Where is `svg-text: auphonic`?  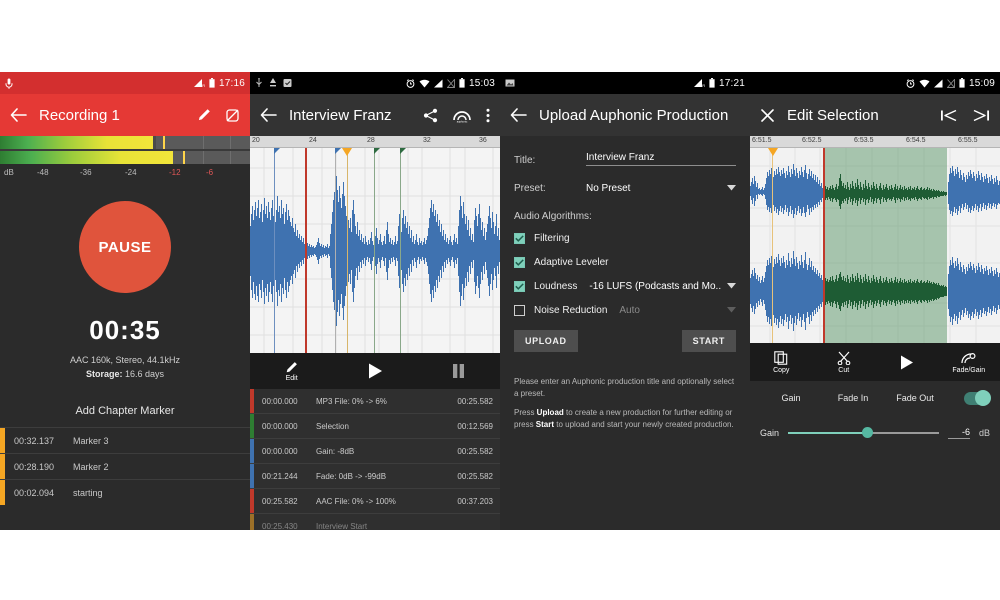 svg-text: auphonic is located at coordinates (462, 120).